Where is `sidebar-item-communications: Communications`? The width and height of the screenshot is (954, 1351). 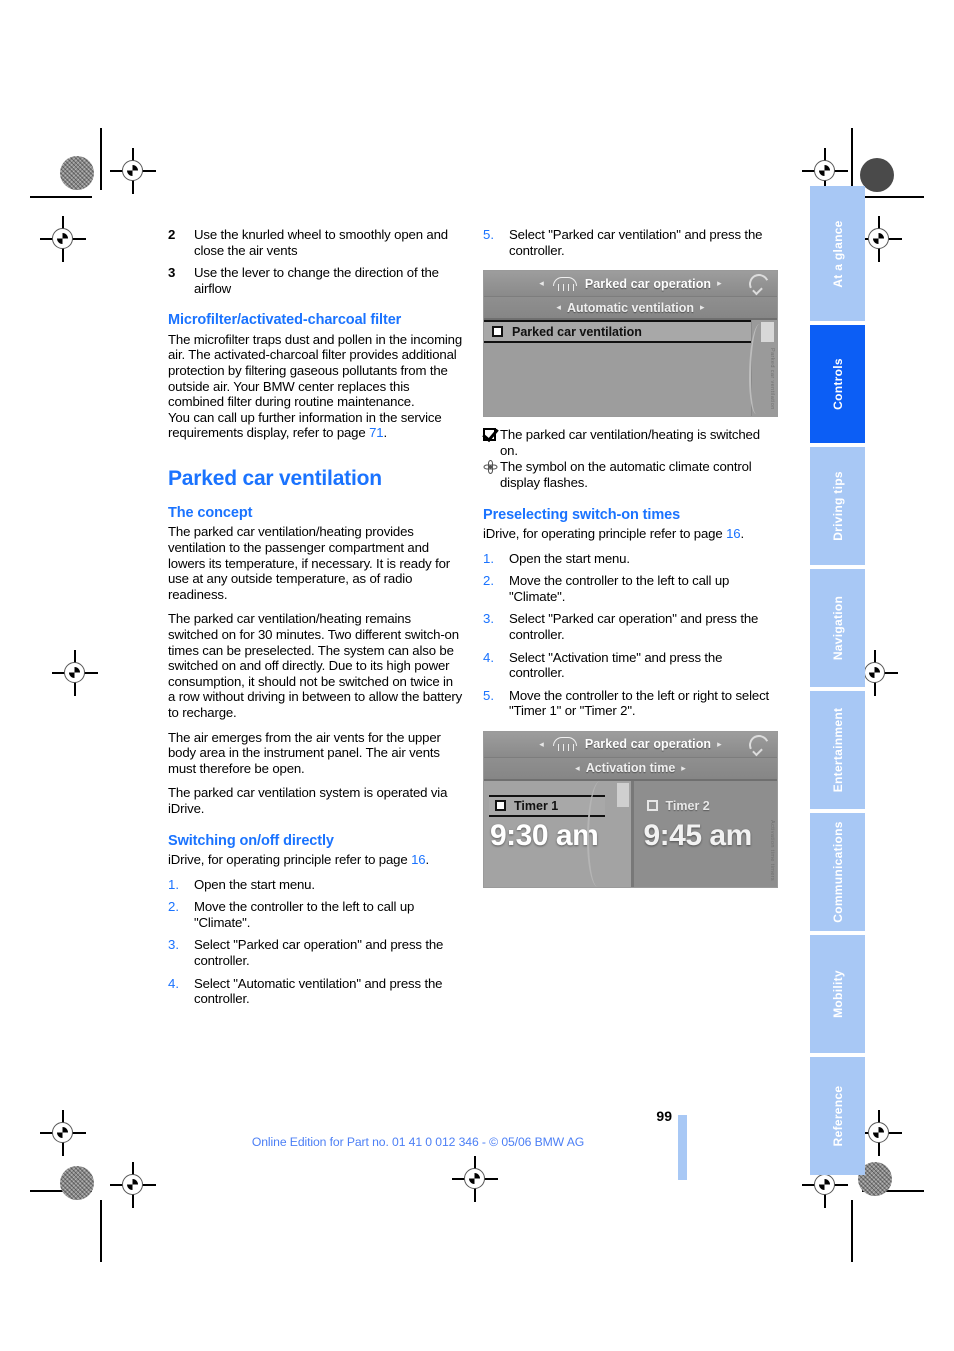
sidebar-item-communications: Communications is located at coordinates (837, 872).